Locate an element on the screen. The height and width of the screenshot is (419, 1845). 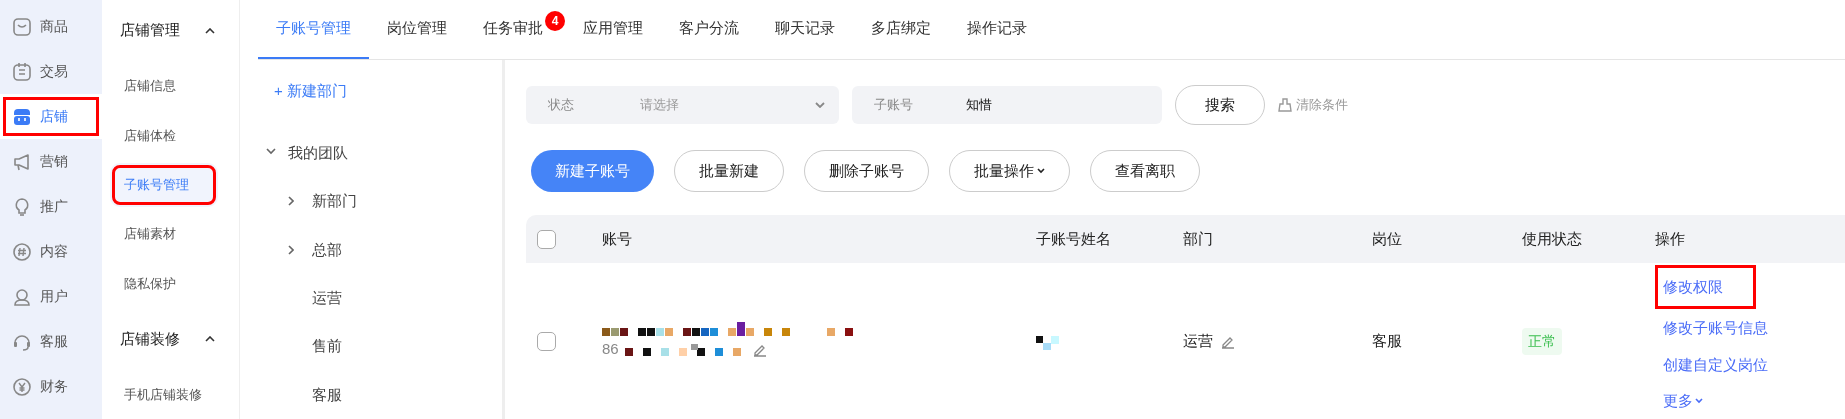
tree-node-label: 总部 is located at coordinates (327, 249).